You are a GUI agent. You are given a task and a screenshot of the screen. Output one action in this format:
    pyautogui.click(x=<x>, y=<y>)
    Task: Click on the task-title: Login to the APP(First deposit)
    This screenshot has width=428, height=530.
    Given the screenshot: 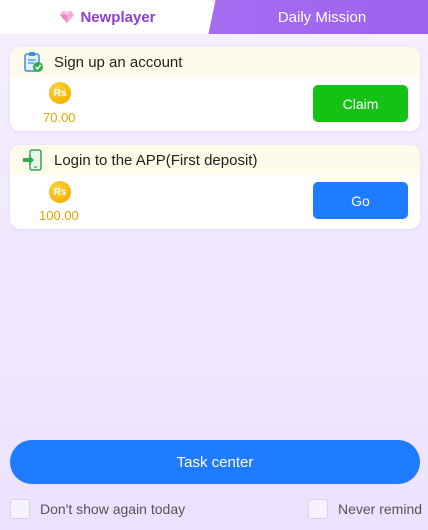 What is the action you would take?
    pyautogui.click(x=156, y=160)
    